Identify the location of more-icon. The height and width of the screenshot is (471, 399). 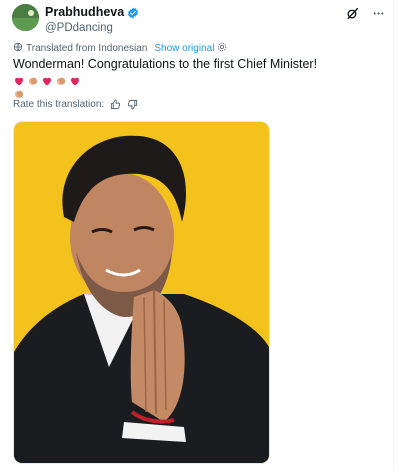
(378, 13).